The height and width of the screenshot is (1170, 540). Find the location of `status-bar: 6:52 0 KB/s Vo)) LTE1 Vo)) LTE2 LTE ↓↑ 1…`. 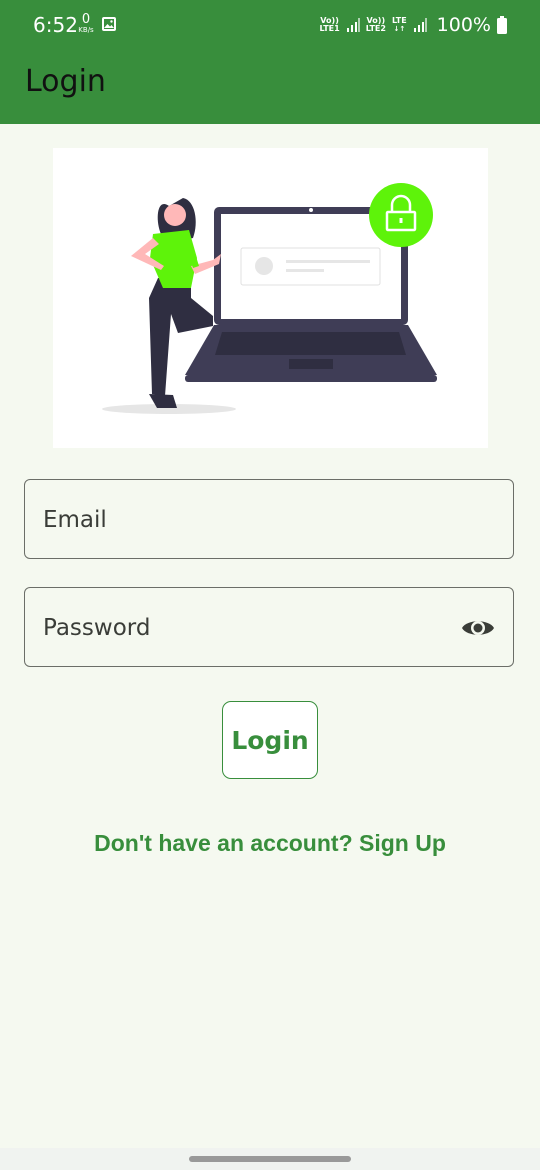

status-bar: 6:52 0 KB/s Vo)) LTE1 Vo)) LTE2 LTE ↓↑ 1… is located at coordinates (270, 25).